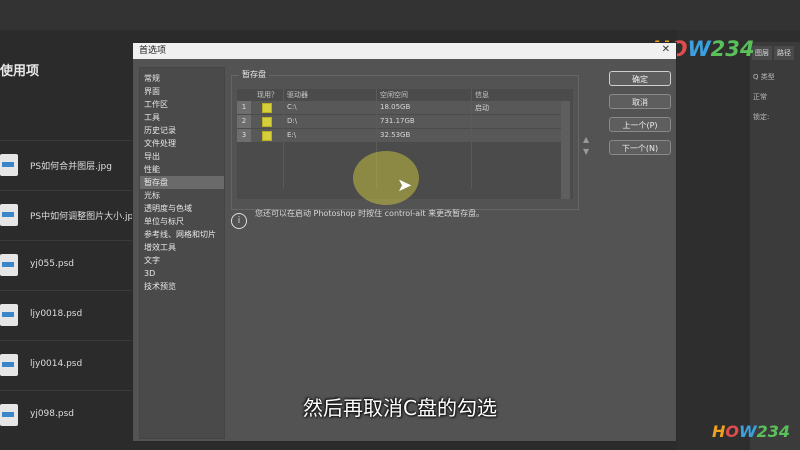 This screenshot has height=450, width=800. Describe the element at coordinates (182, 286) in the screenshot. I see `nav-item-tech-preview: 技术预览` at that location.